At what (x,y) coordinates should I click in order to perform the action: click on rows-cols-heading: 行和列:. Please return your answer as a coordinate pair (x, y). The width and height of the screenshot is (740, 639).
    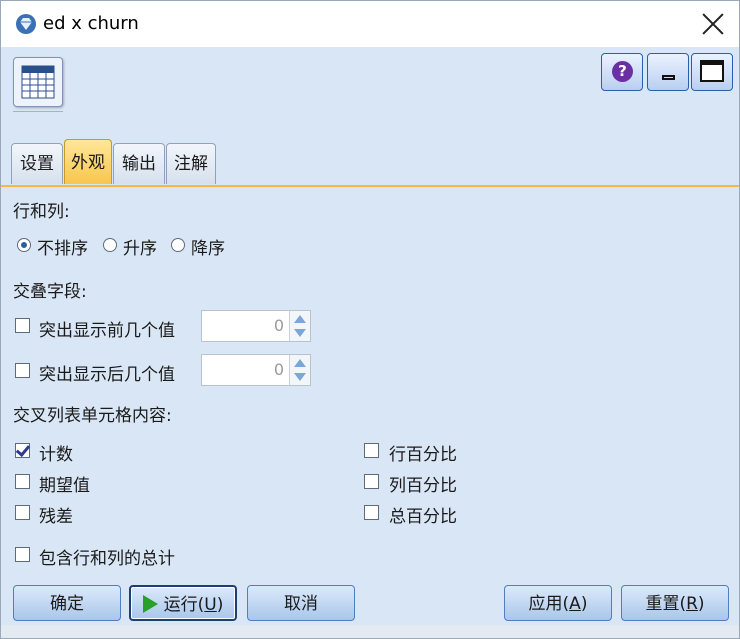
    Looking at the image, I should click on (41, 212).